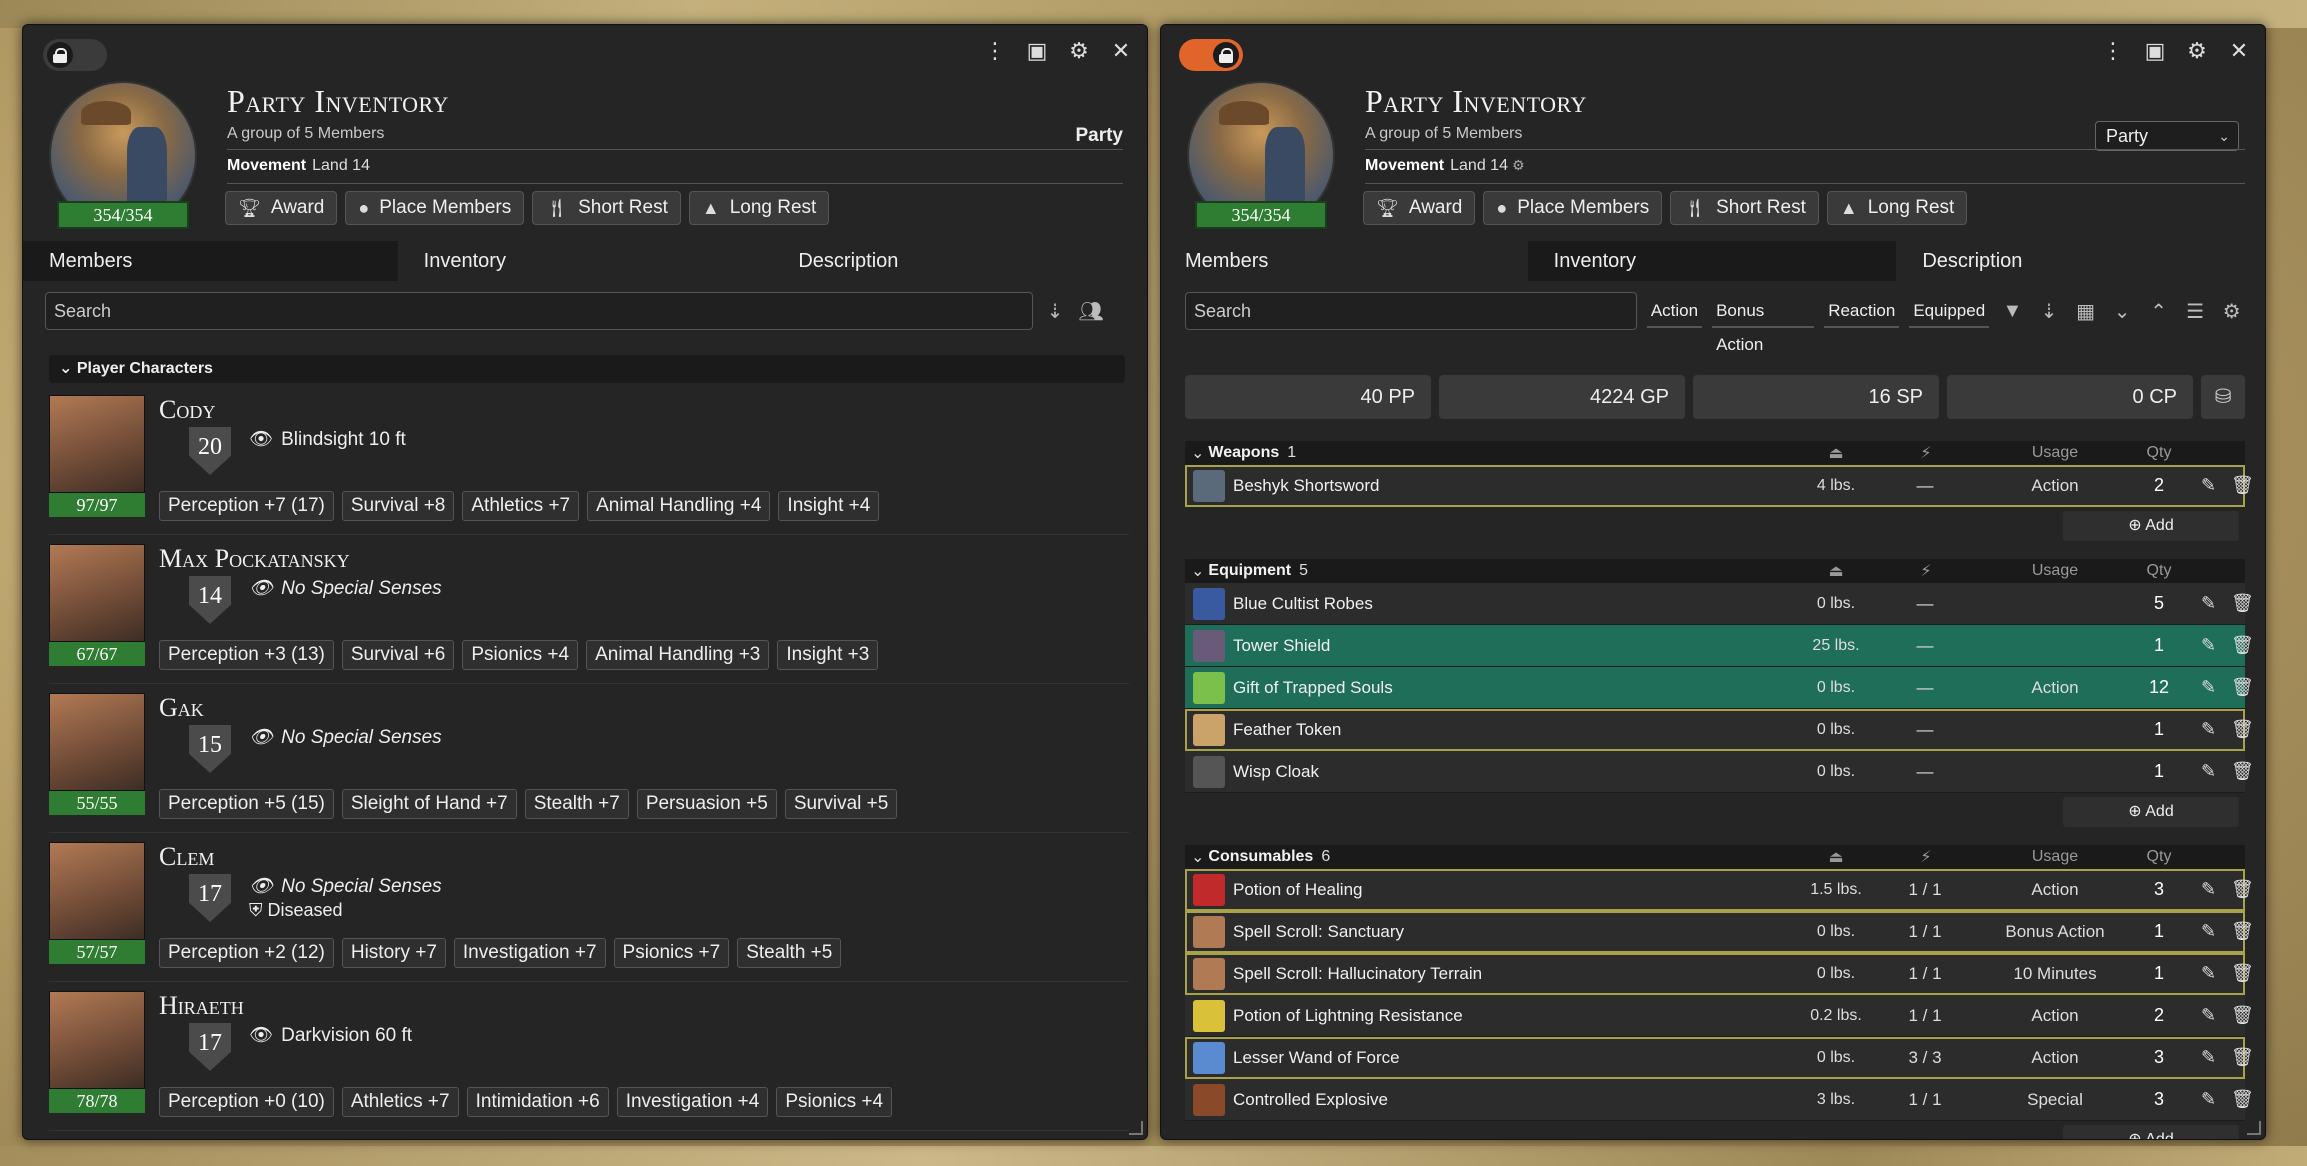 The height and width of the screenshot is (1166, 2307). Describe the element at coordinates (1357, 974) in the screenshot. I see `item-name: Spell Scroll: Hallucinatory Terrain` at that location.